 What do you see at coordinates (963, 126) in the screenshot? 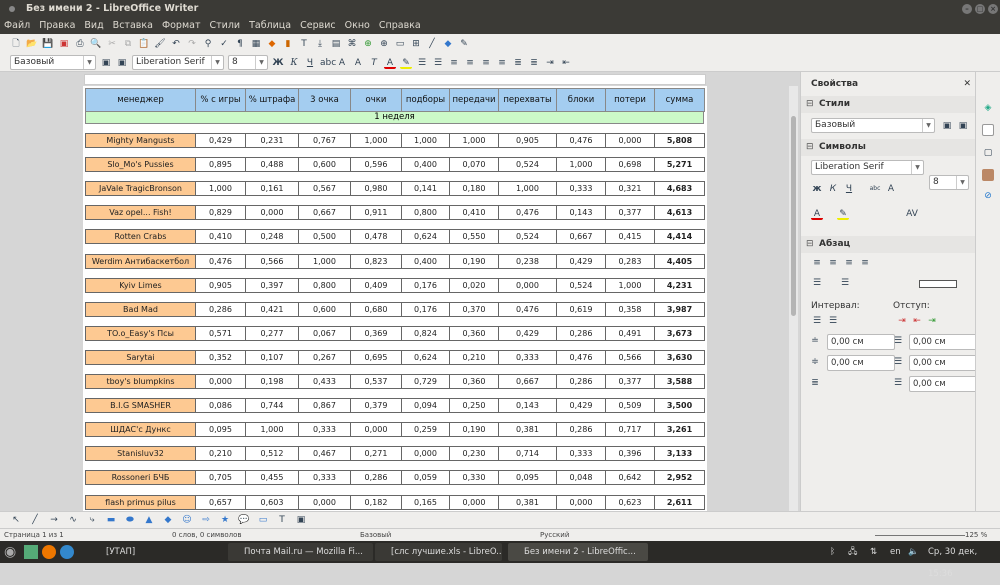
I see `new-style-icon: ▣` at bounding box center [963, 126].